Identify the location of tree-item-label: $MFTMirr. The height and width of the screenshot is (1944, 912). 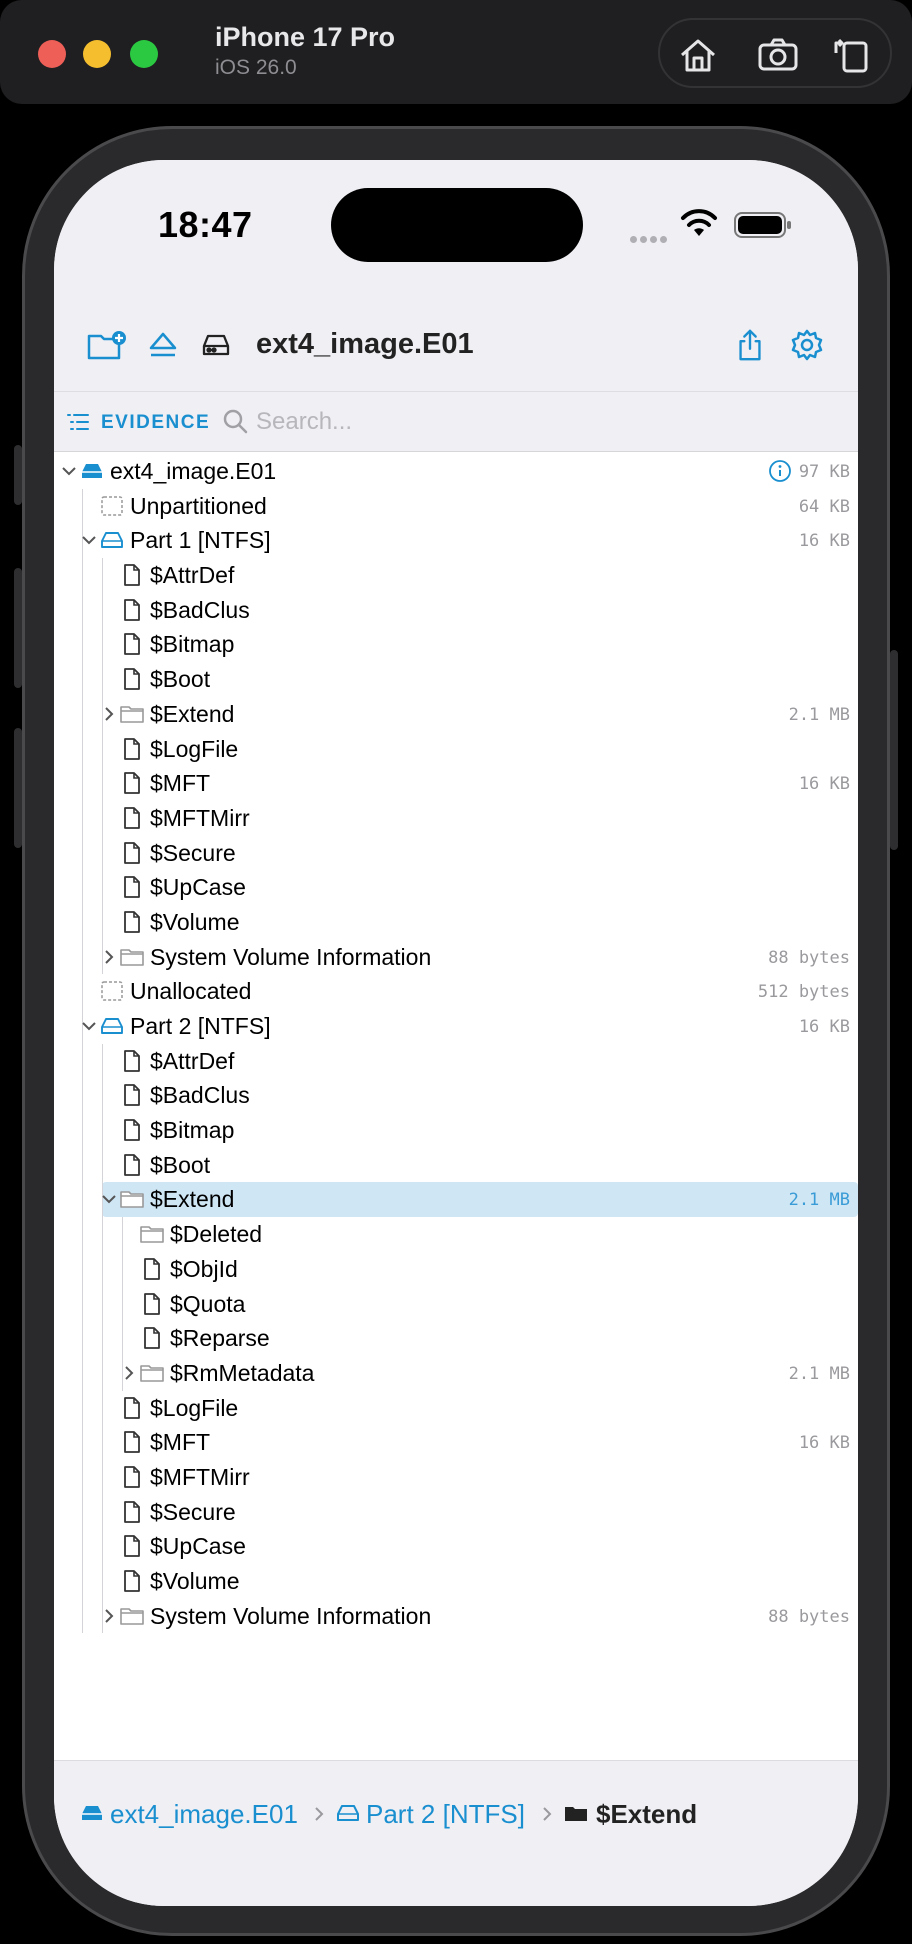
(200, 1476).